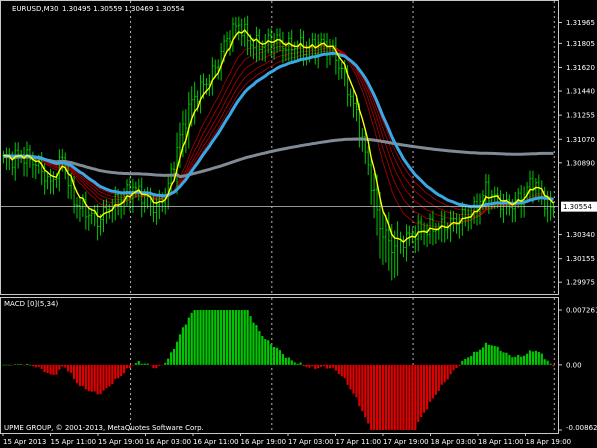 The image size is (597, 448). Describe the element at coordinates (123, 9) in the screenshot. I see `ohlc-values: 1.30495 1.30559 1.30469 1.30554` at that location.